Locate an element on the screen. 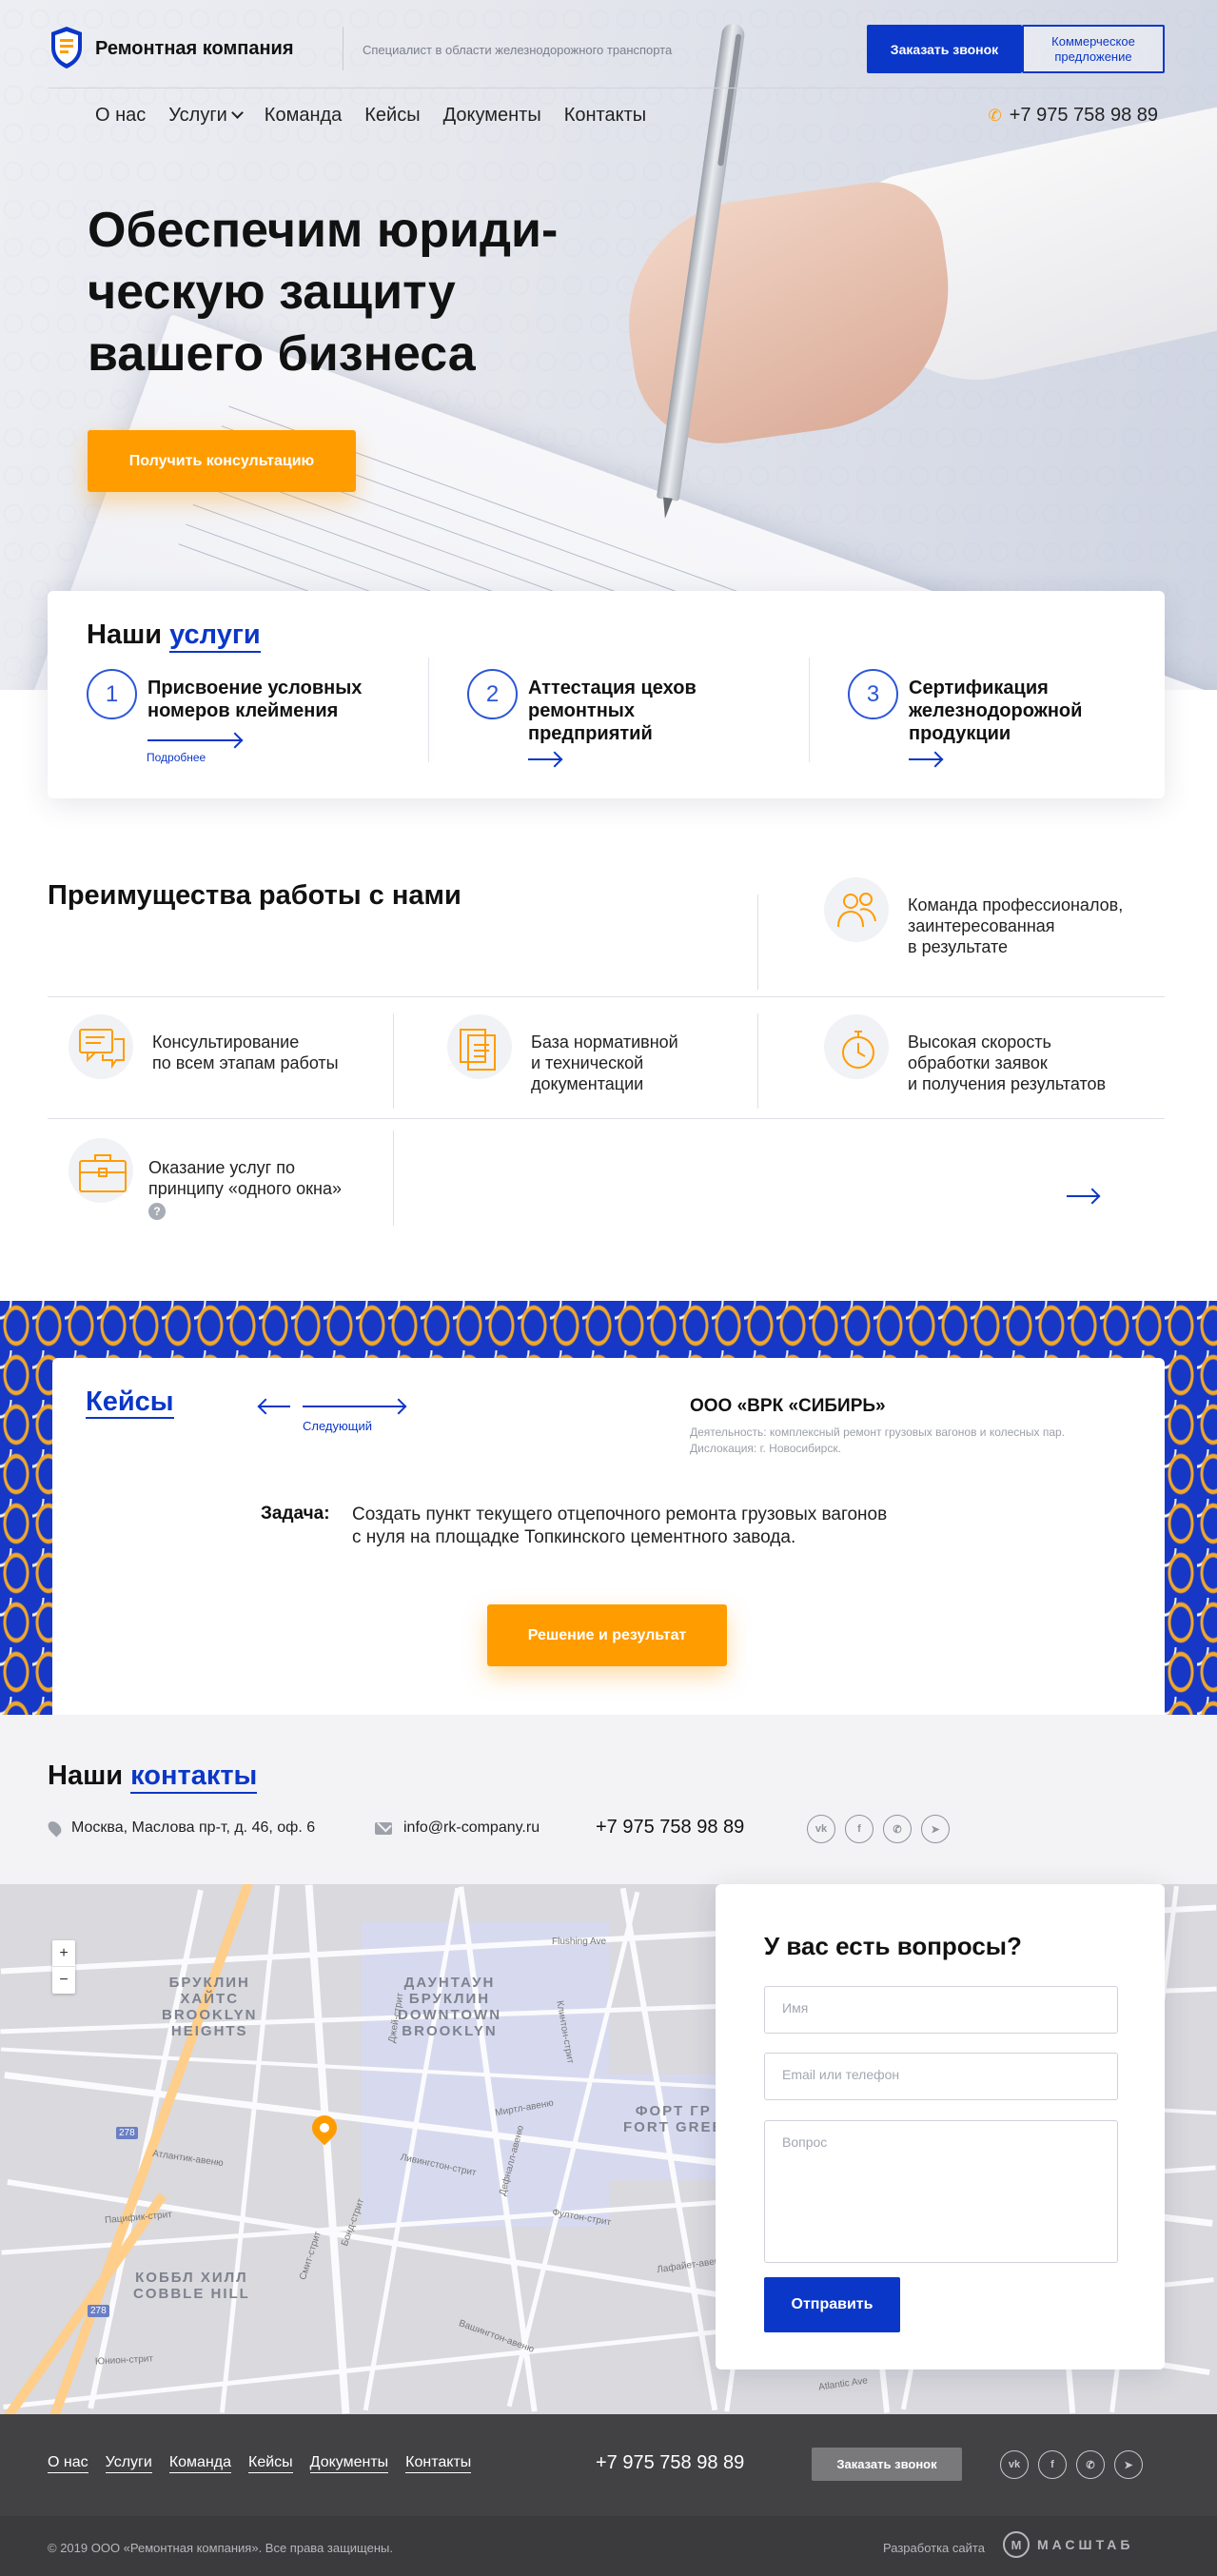 The image size is (1217, 2576). service-number: 2 is located at coordinates (493, 694).